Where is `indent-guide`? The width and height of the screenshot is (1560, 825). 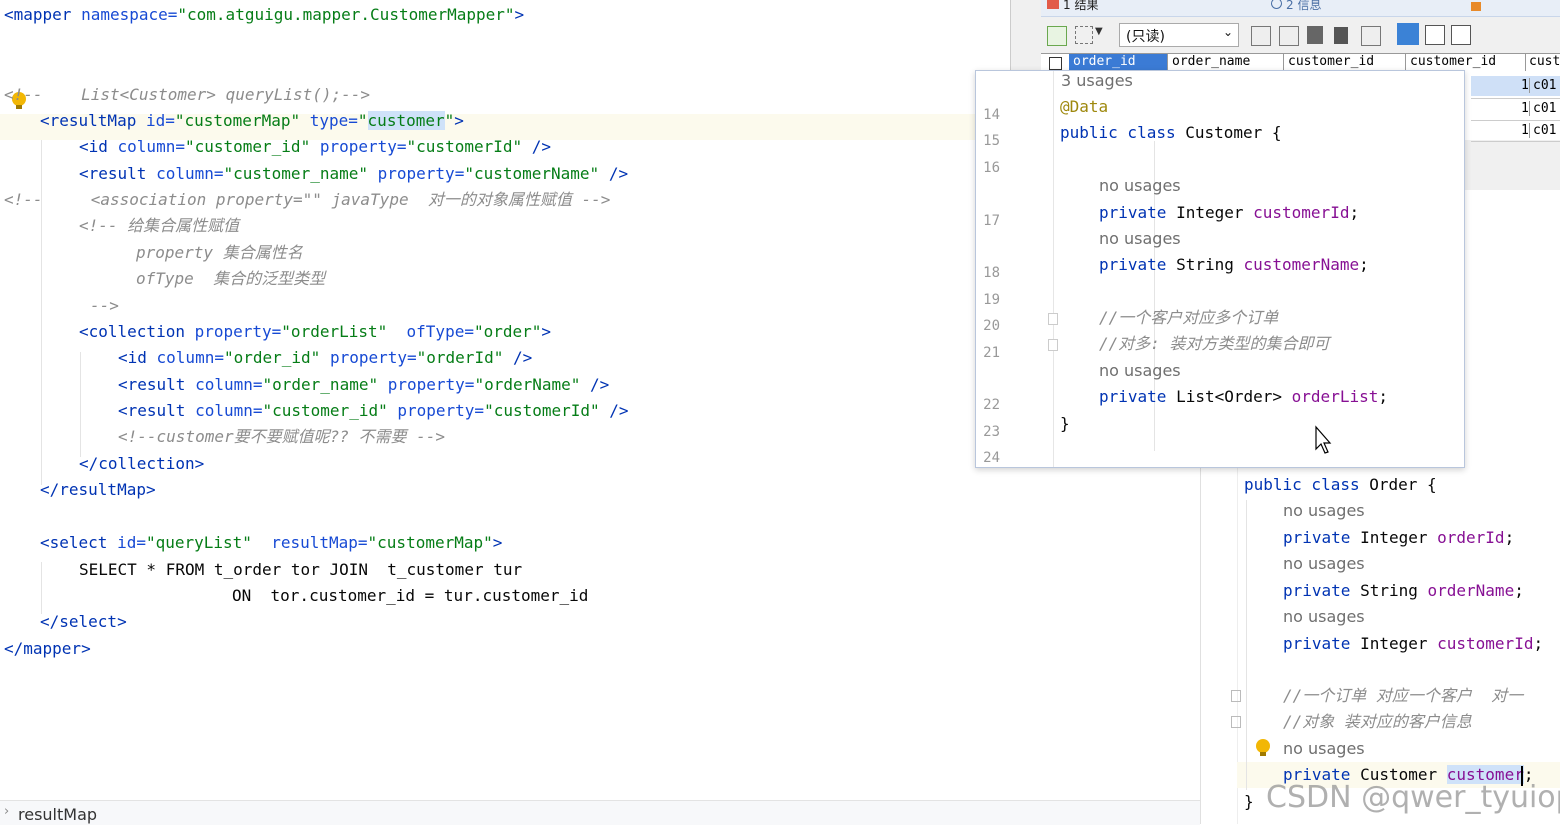 indent-guide is located at coordinates (80, 404).